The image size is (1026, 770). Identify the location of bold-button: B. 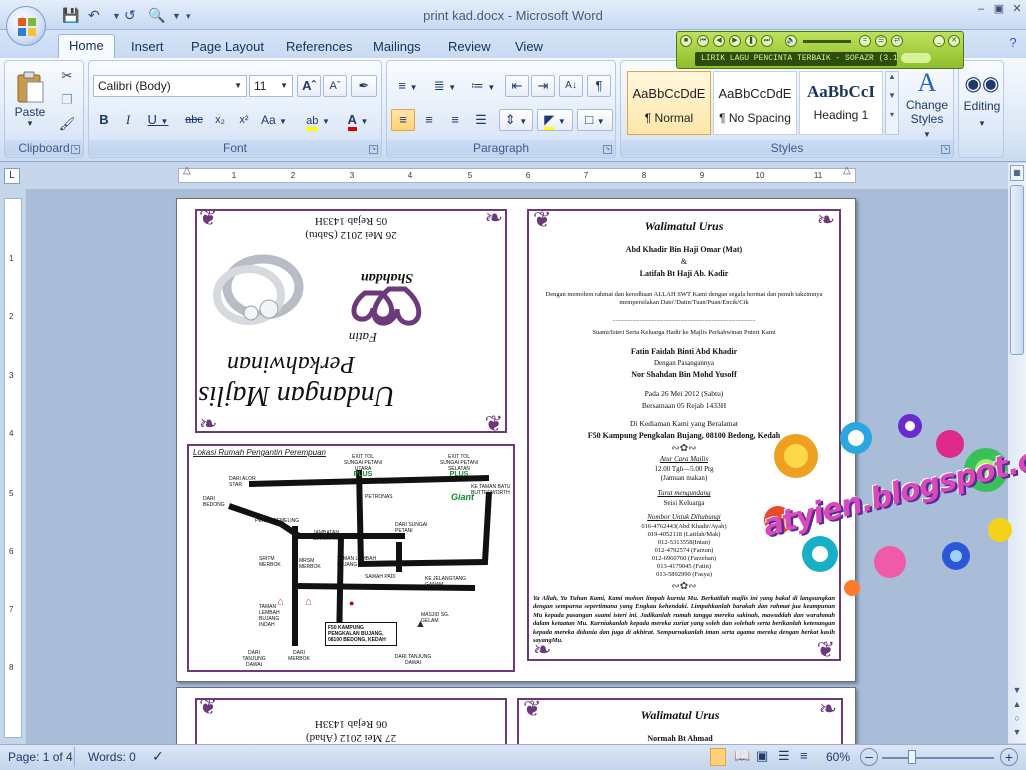
(104, 120).